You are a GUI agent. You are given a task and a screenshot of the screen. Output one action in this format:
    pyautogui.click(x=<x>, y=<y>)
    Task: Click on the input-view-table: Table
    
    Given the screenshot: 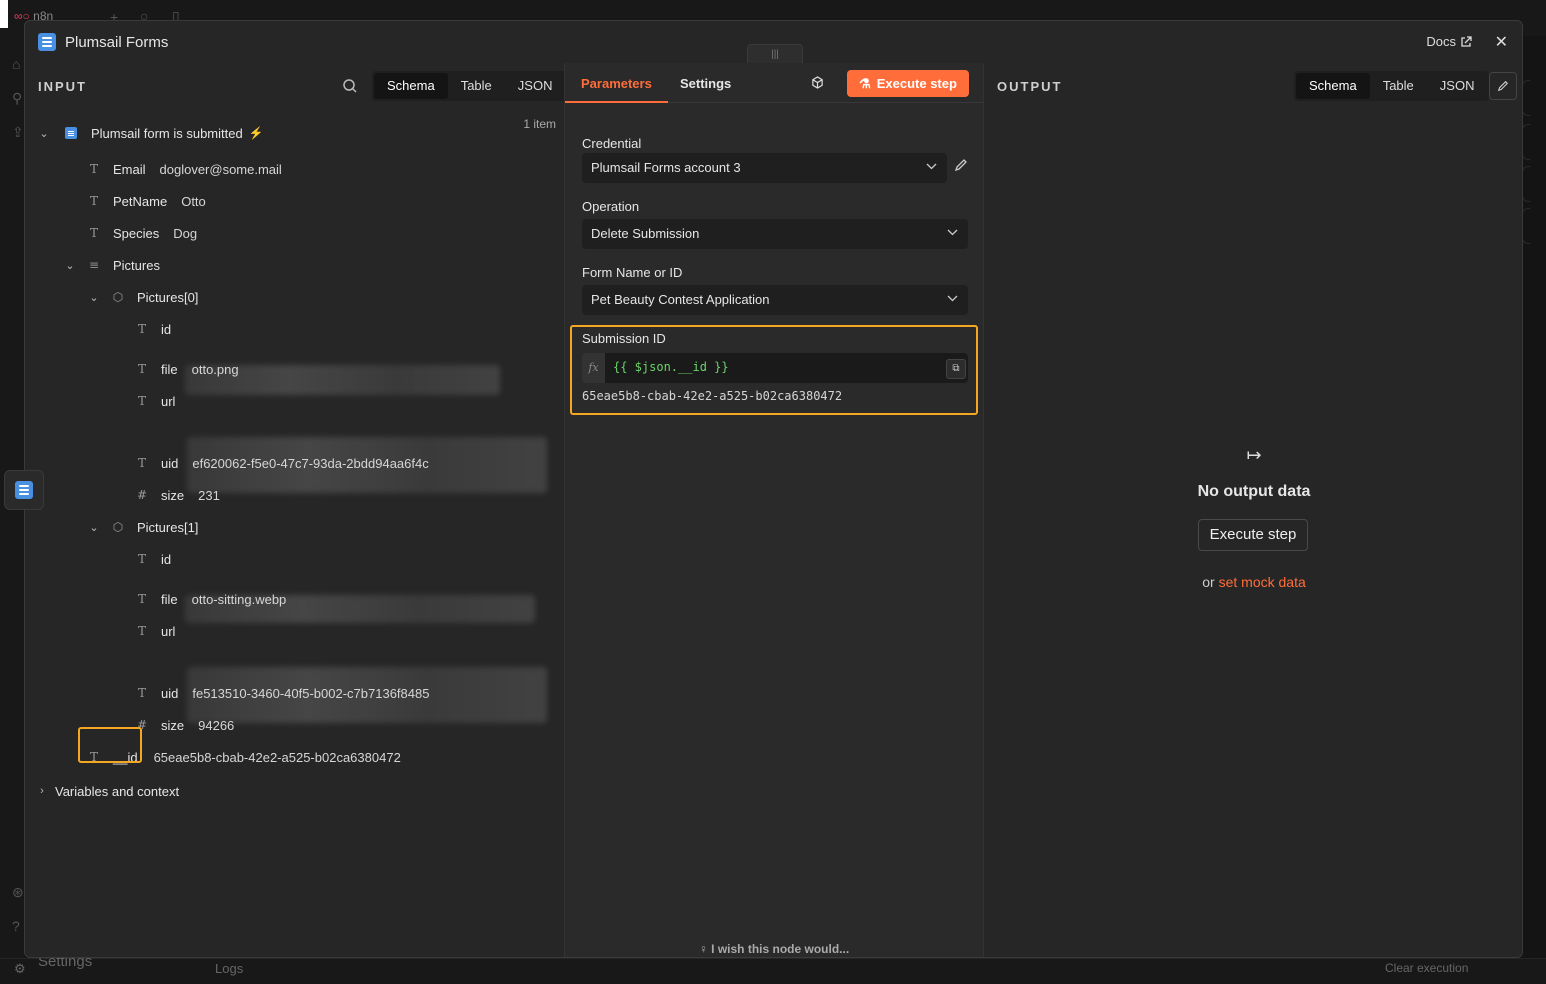 What is the action you would take?
    pyautogui.click(x=476, y=86)
    